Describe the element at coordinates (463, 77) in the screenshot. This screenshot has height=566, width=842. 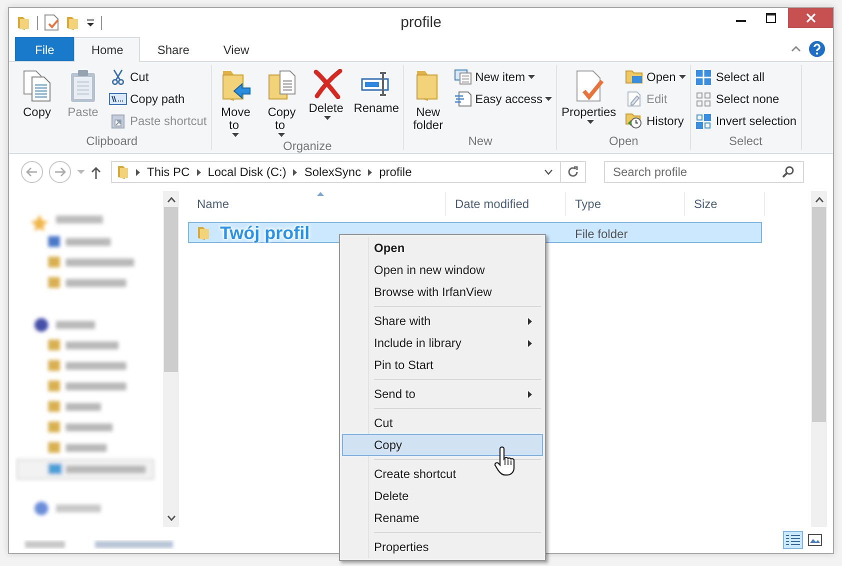
I see `new-item-icon` at that location.